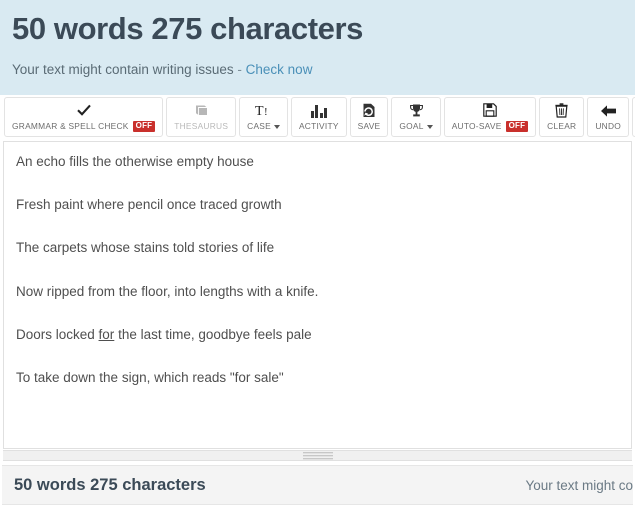  Describe the element at coordinates (318, 162) in the screenshot. I see `editor-line: An echo fills the otherwise empty house` at that location.